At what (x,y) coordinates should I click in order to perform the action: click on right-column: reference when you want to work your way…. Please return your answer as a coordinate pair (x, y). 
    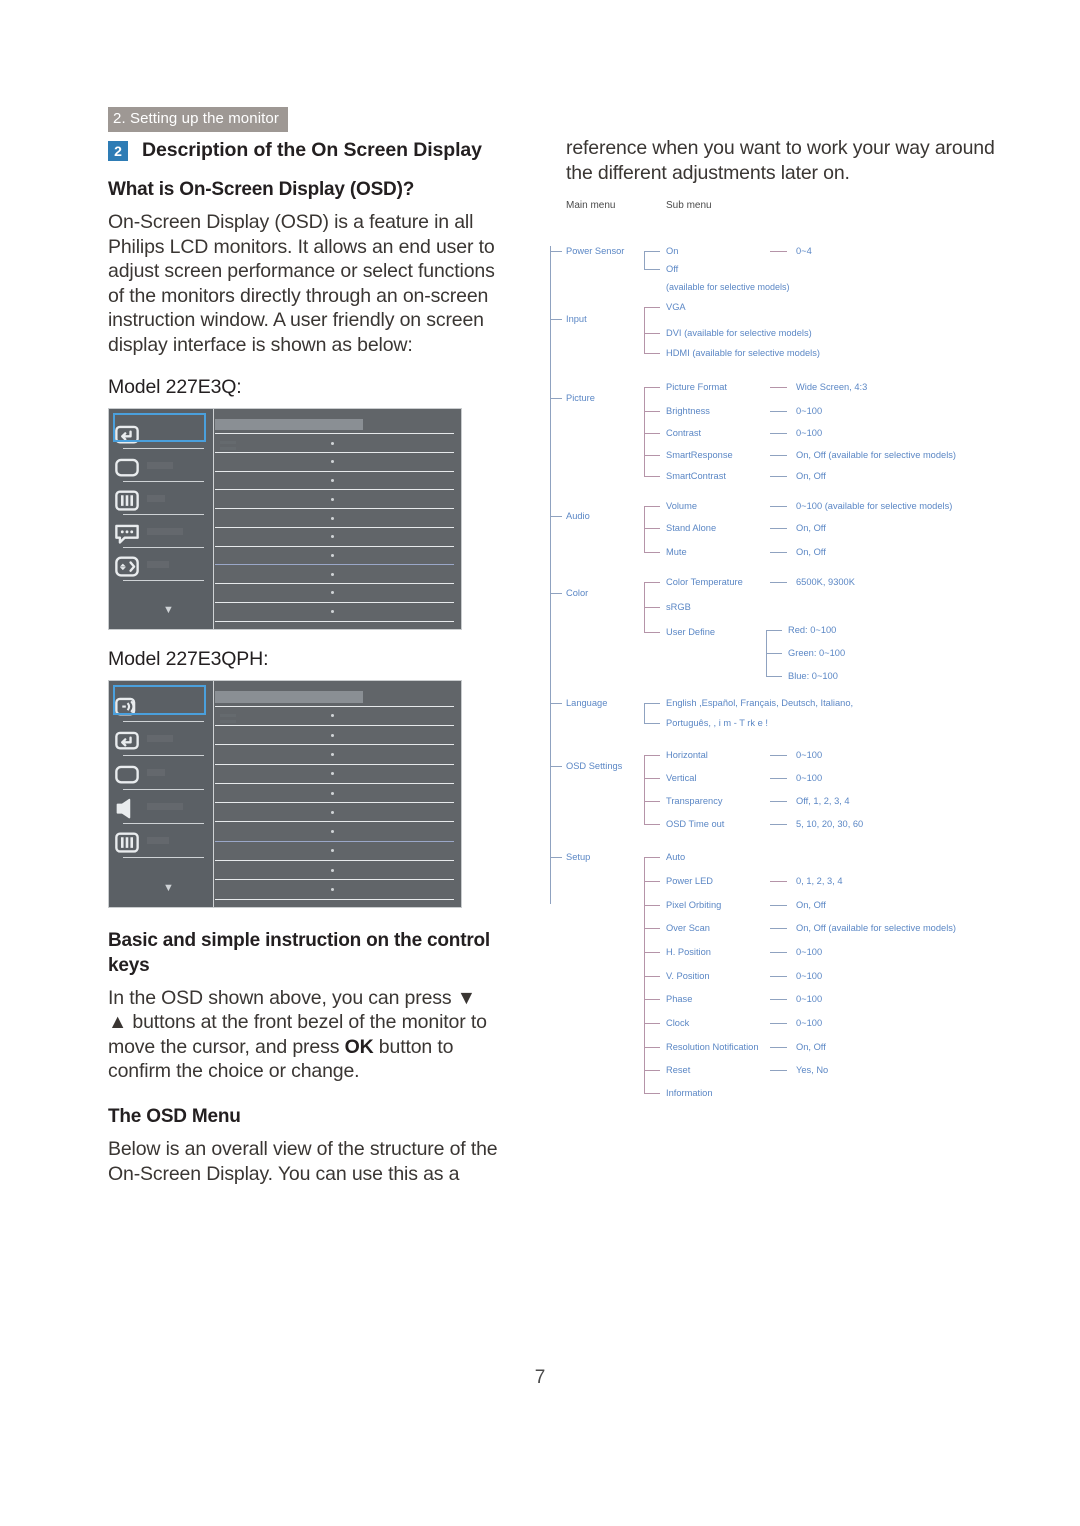
    Looking at the image, I should click on (781, 160).